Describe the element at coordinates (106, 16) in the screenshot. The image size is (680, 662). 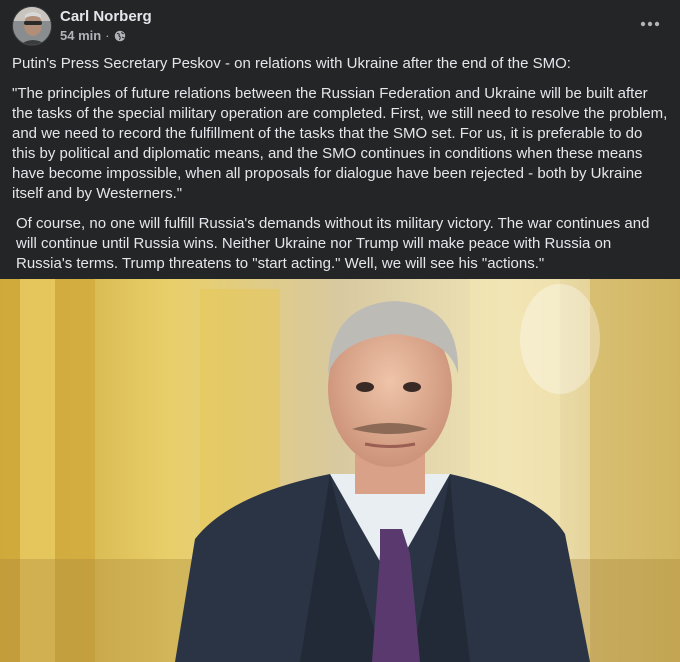
I see `author-name: Carl Norberg` at that location.